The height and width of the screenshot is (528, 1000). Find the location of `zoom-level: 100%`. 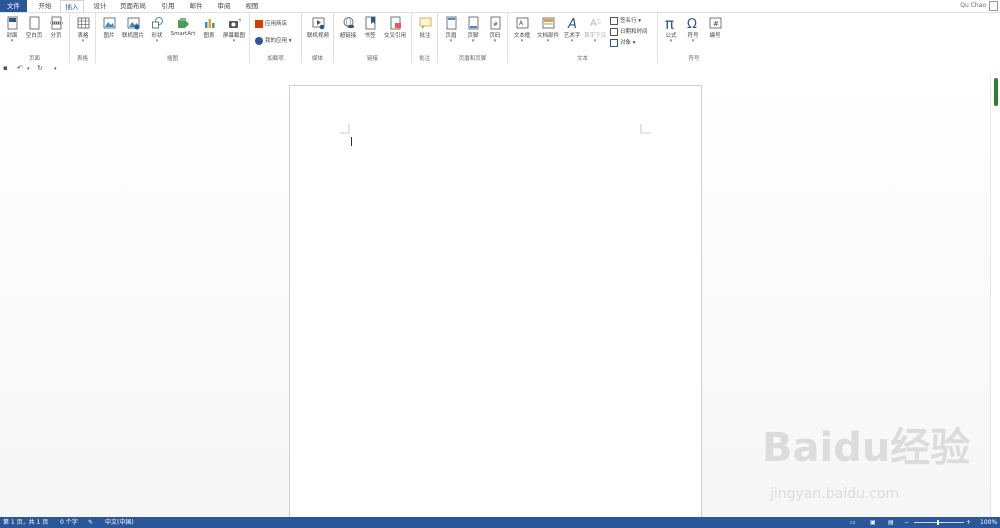

zoom-level: 100% is located at coordinates (988, 522).